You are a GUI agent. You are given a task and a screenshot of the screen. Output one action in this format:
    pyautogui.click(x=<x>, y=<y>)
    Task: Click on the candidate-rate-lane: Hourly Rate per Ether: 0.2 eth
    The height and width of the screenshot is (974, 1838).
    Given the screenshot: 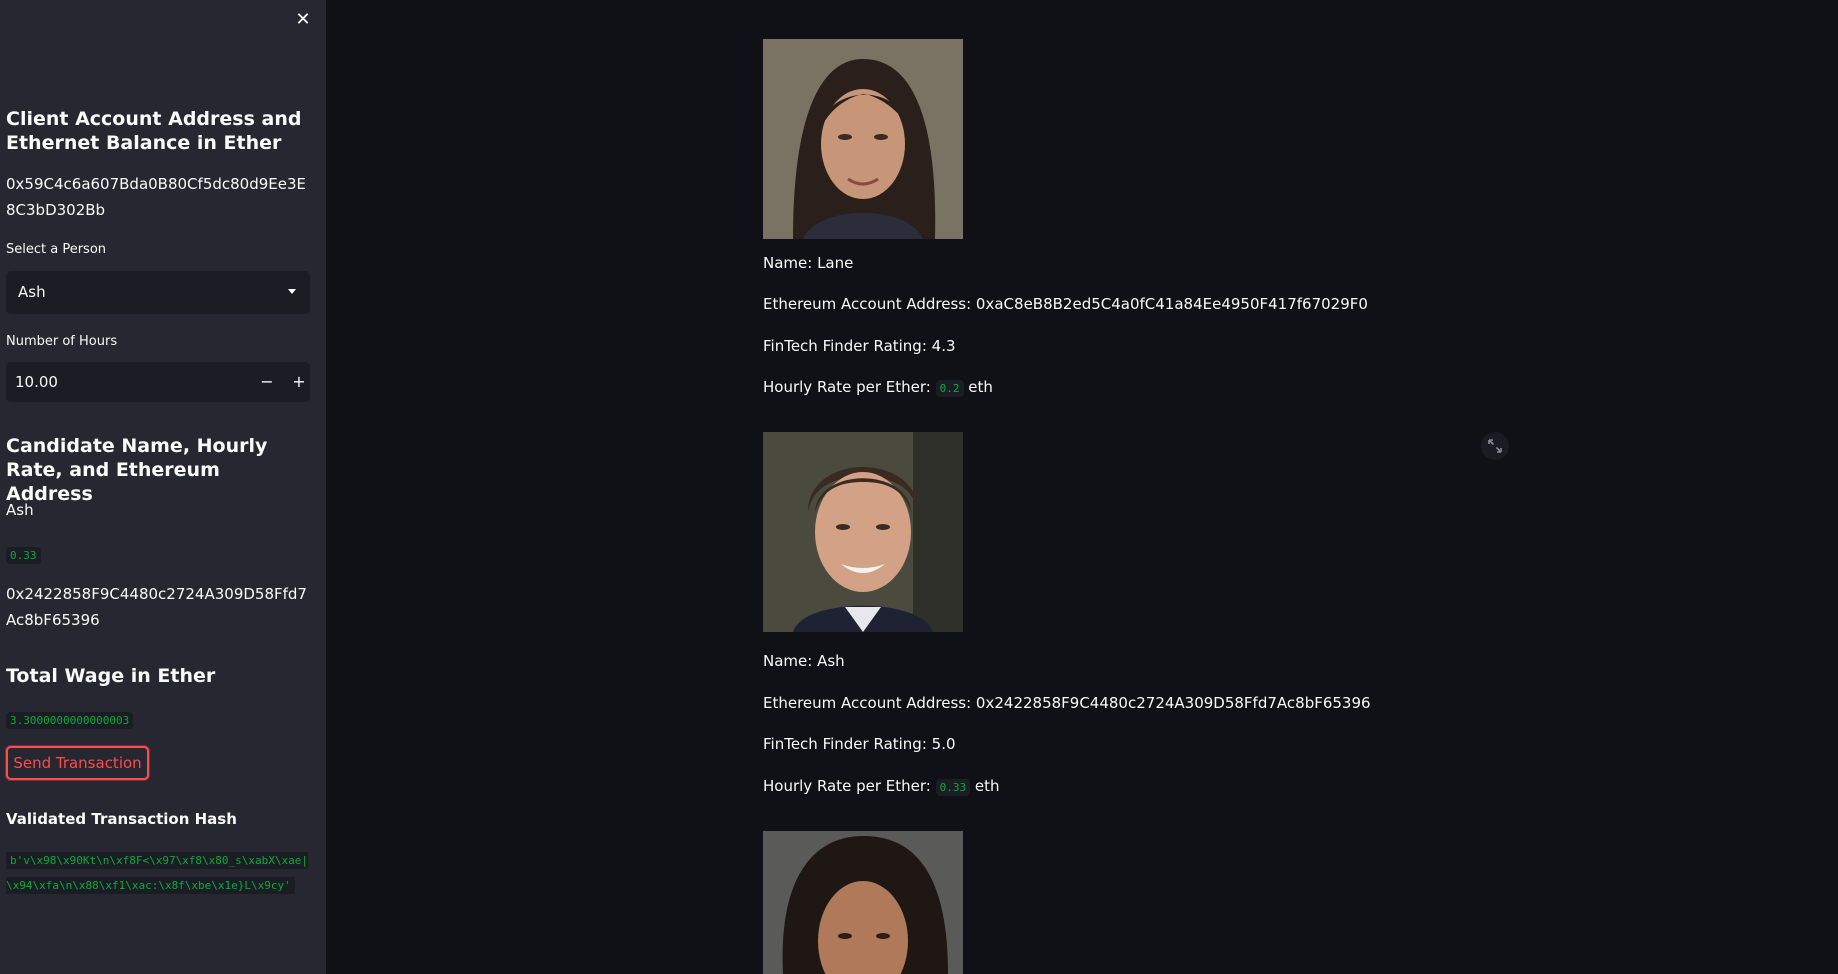 What is the action you would take?
    pyautogui.click(x=878, y=388)
    